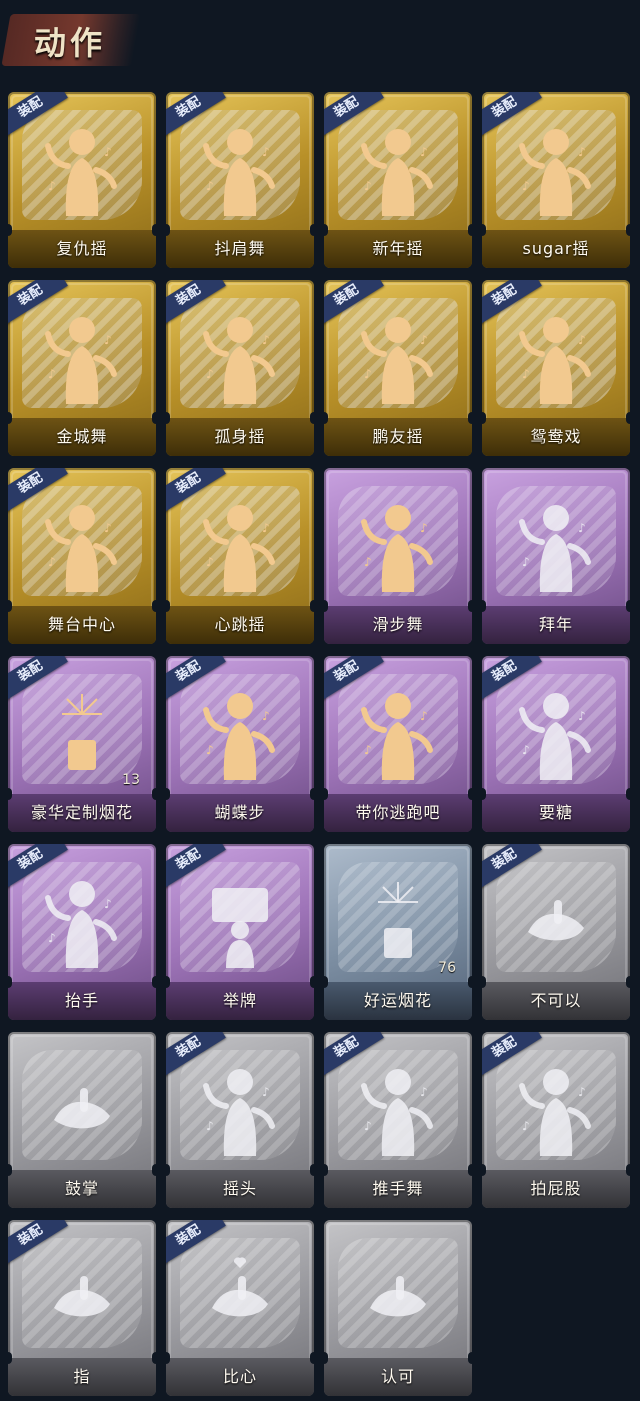 The image size is (640, 1401). Describe the element at coordinates (240, 544) in the screenshot. I see `dancer-wave-icon: ♪ ♪` at that location.